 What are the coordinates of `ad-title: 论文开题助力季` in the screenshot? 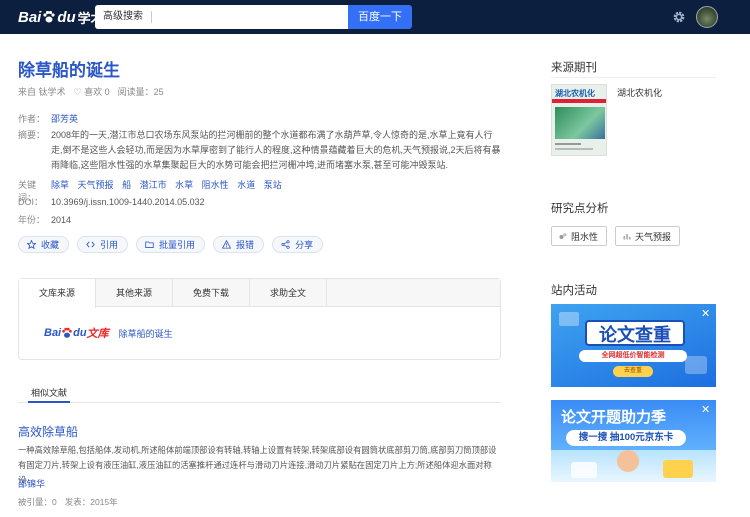 It's located at (614, 417).